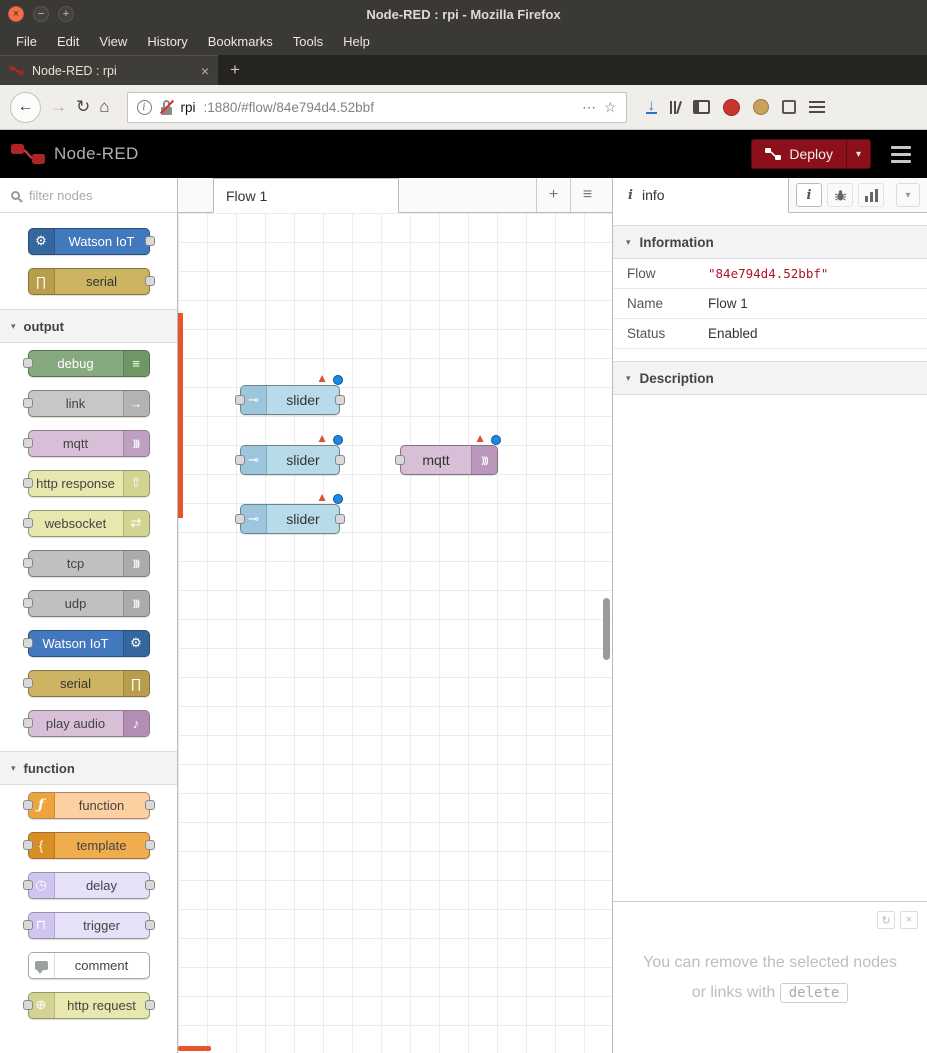 This screenshot has width=927, height=1053. Describe the element at coordinates (857, 154) in the screenshot. I see `deploy-options-button: ▾` at that location.